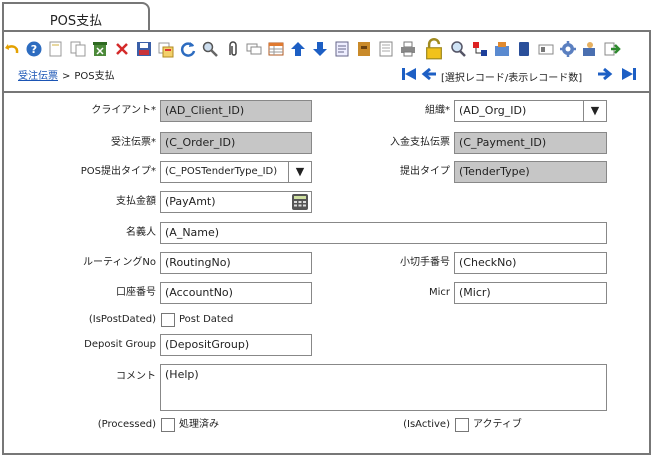 The image size is (653, 457). What do you see at coordinates (612, 49) in the screenshot?
I see `end-icon` at bounding box center [612, 49].